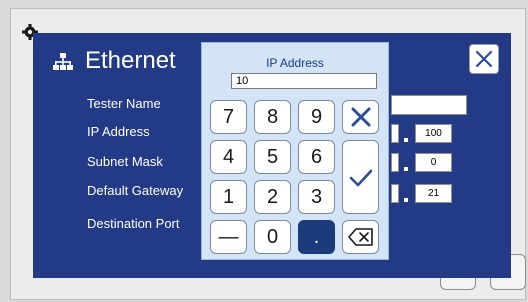 This screenshot has width=528, height=302. I want to click on key-1: 1, so click(228, 197).